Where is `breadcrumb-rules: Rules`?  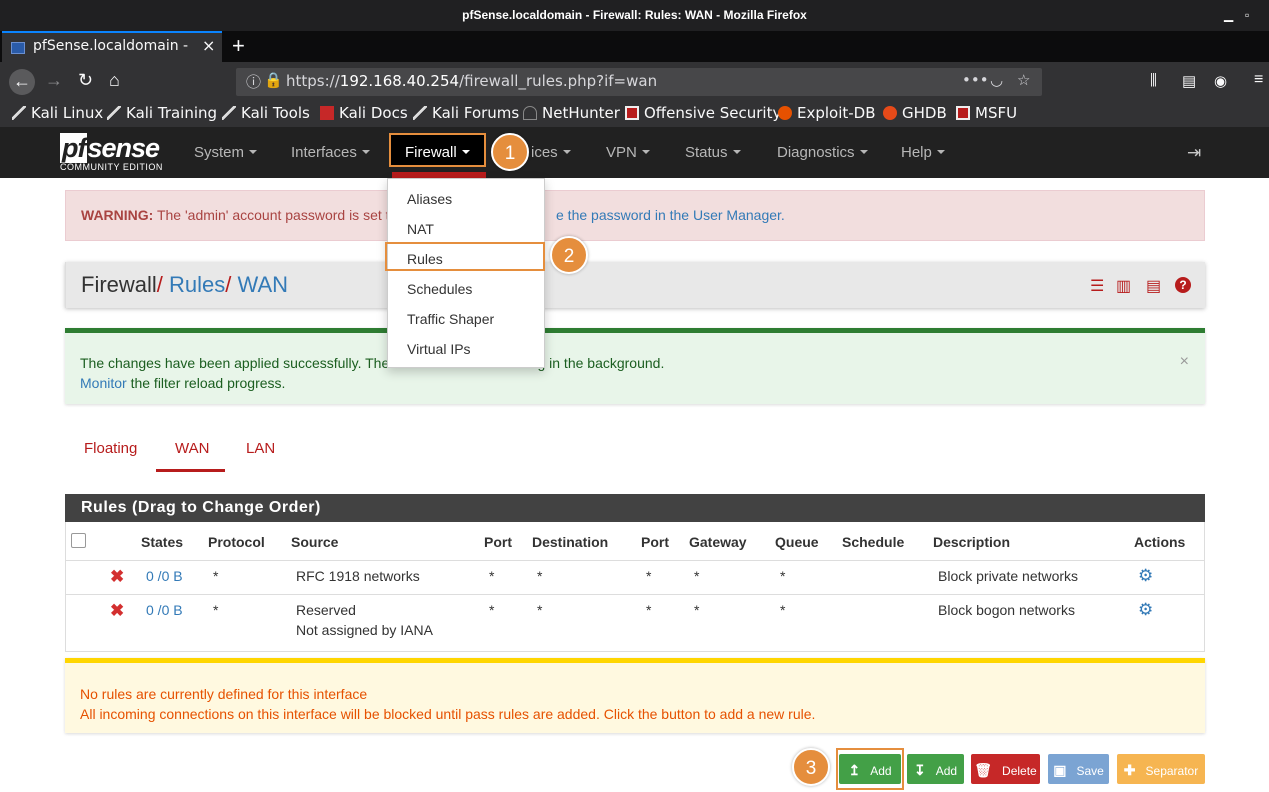
breadcrumb-rules: Rules is located at coordinates (197, 284).